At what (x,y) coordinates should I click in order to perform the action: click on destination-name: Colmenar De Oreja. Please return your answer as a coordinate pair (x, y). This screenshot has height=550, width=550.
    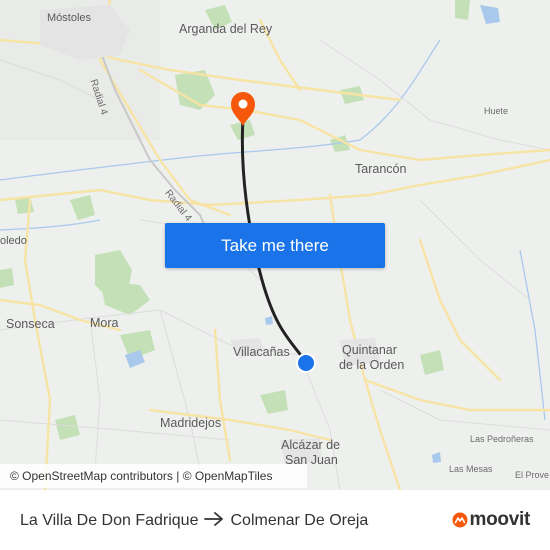
    Looking at the image, I should click on (299, 520).